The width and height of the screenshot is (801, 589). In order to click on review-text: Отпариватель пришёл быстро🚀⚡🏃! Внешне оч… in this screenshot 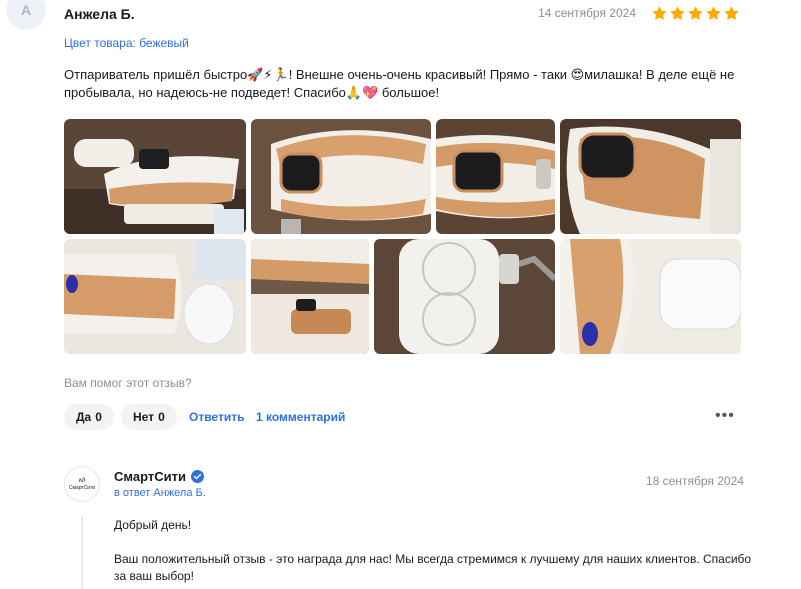, I will do `click(399, 83)`.